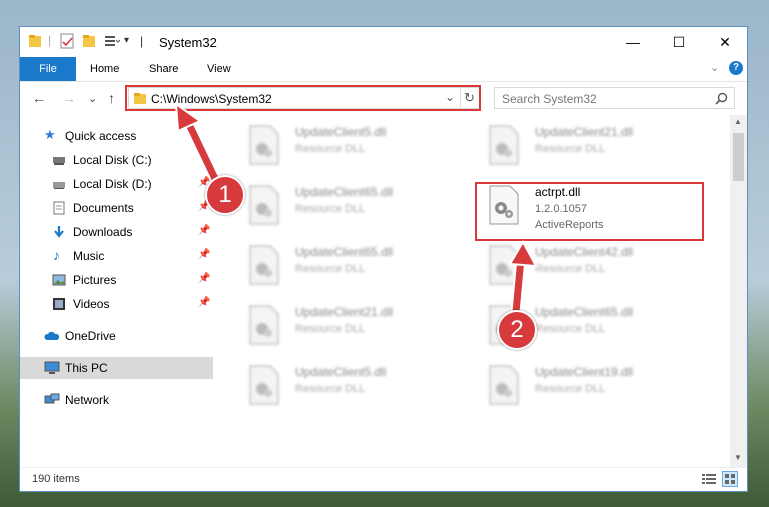 The image size is (769, 507). I want to click on large-icons-view-icon, so click(730, 479).